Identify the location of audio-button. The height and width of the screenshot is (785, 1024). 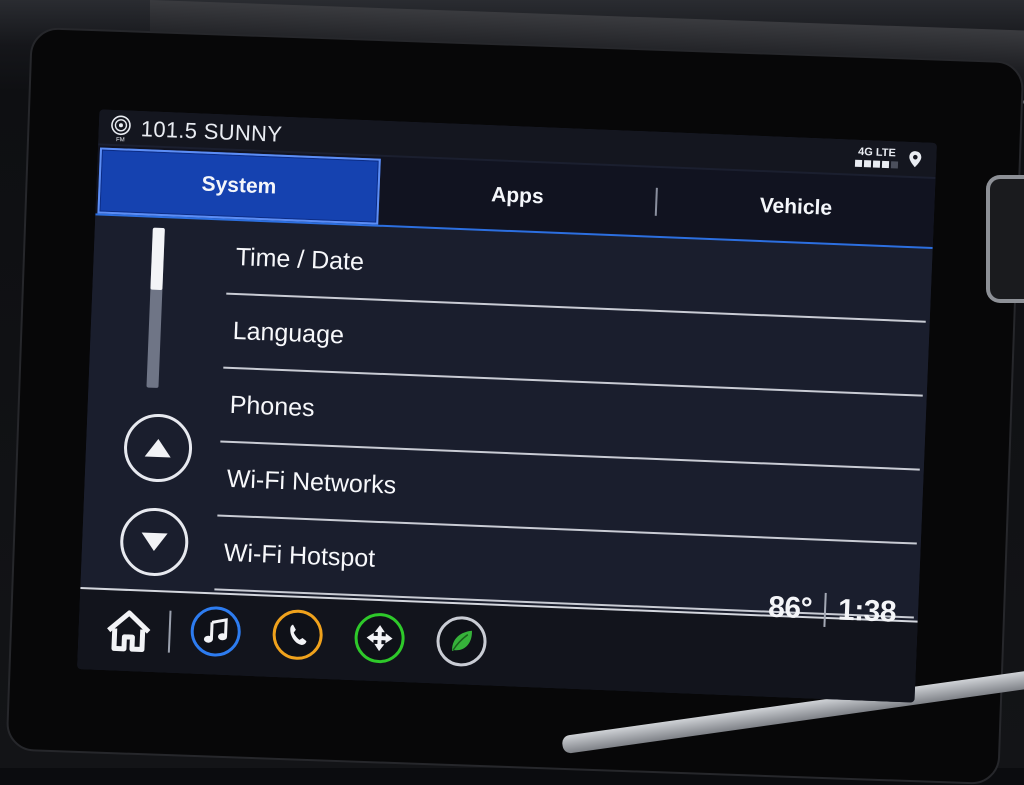
(215, 631).